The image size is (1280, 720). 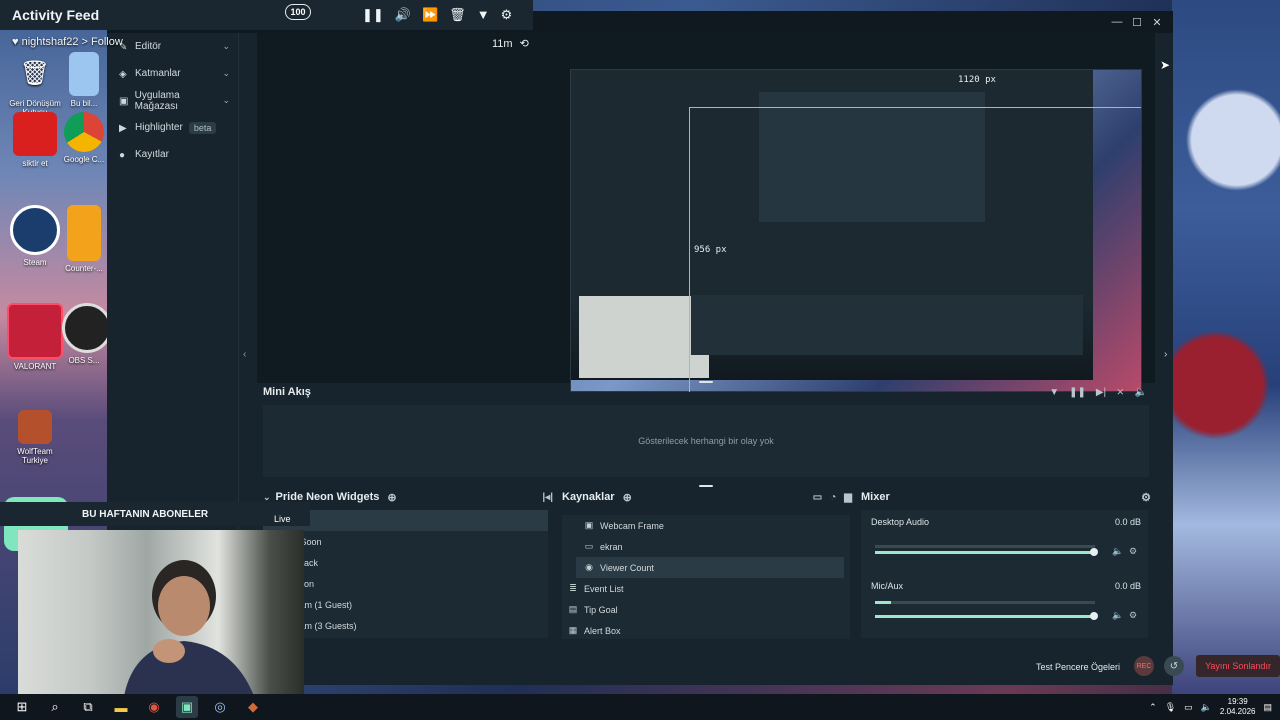 I want to click on subscribers-count: 100, so click(x=298, y=12).